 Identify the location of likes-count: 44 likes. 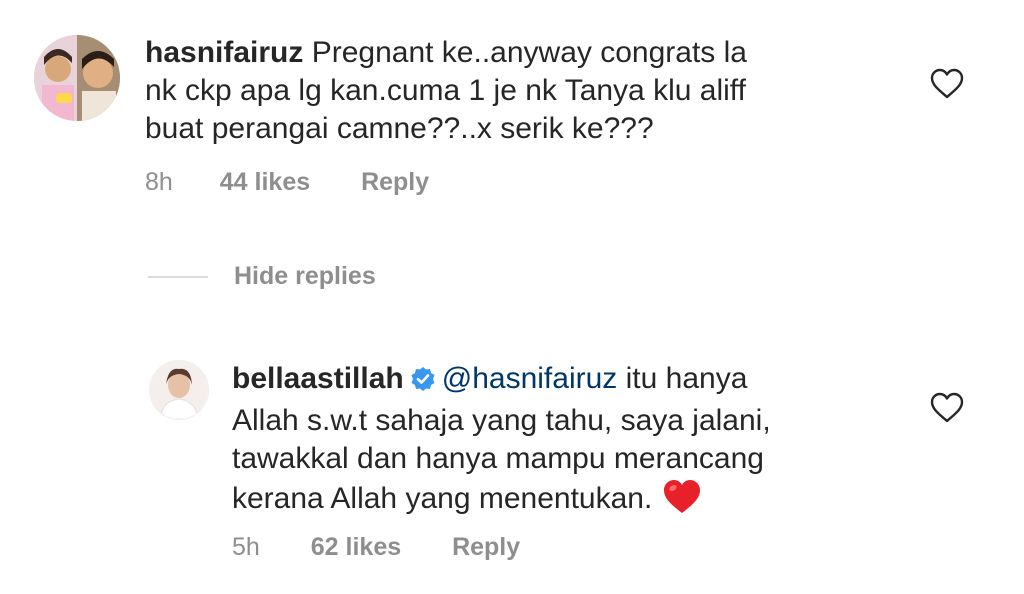
(265, 182).